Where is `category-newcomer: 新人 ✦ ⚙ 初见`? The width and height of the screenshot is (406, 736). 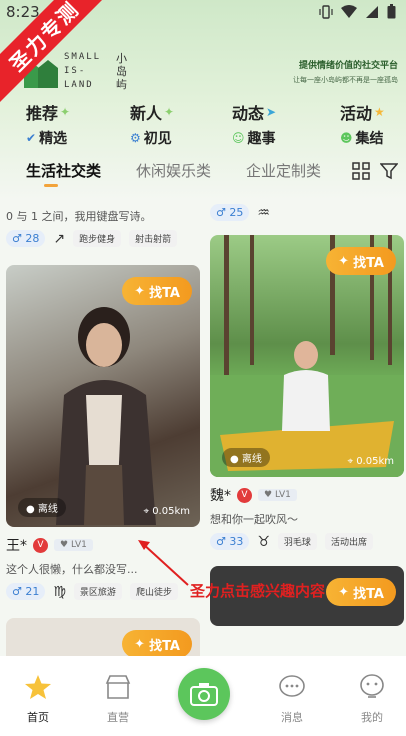 category-newcomer: 新人 ✦ ⚙ 初见 is located at coordinates (170, 124).